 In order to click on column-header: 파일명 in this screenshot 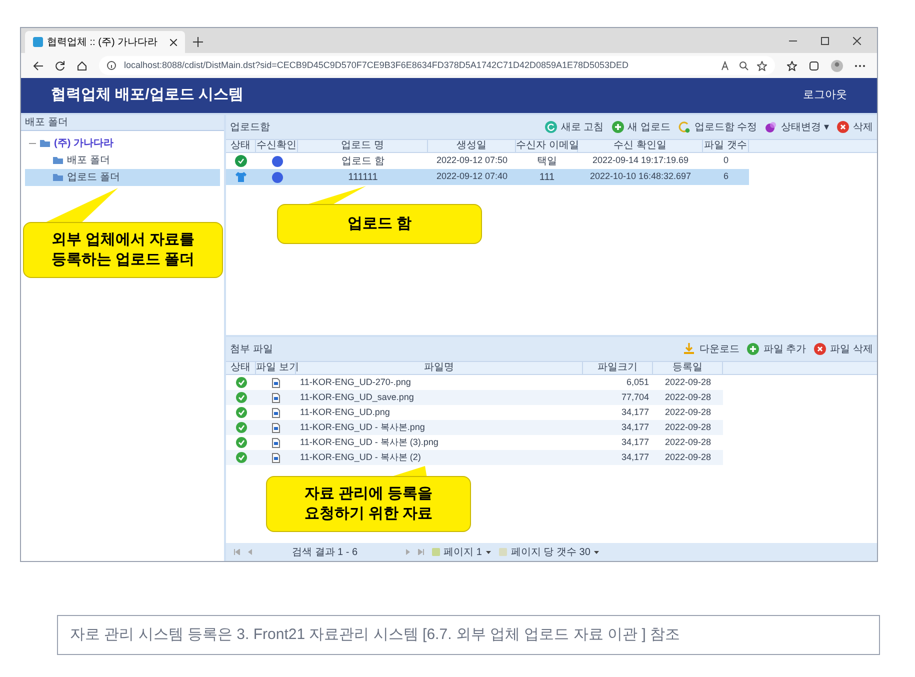, I will do `click(439, 368)`.